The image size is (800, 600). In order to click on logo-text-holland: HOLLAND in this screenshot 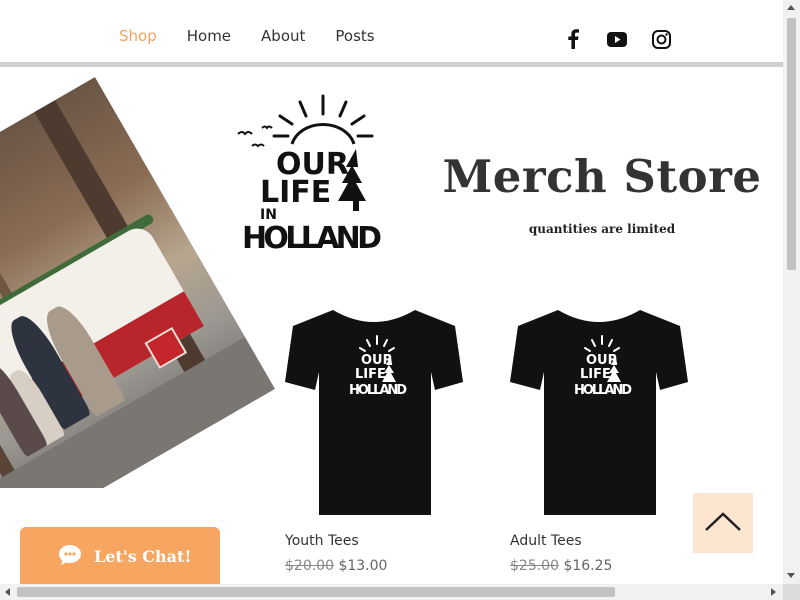, I will do `click(312, 237)`.